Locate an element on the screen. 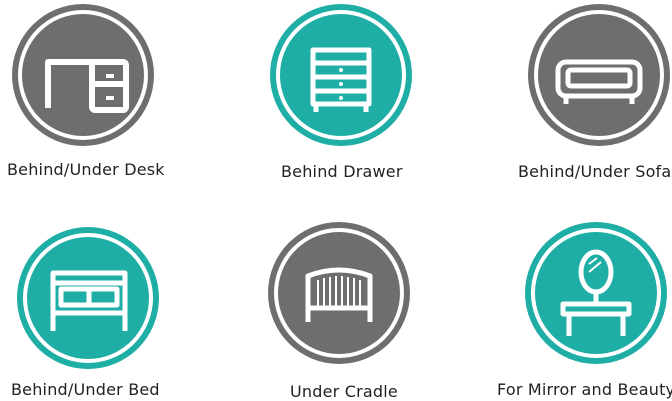 Image resolution: width=672 pixels, height=401 pixels. bed-icon is located at coordinates (88, 298).